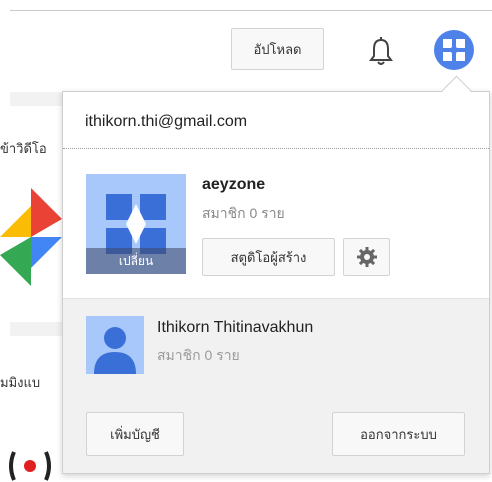 This screenshot has width=492, height=482. I want to click on add-account-button: เพิ่มบัญชี, so click(135, 434).